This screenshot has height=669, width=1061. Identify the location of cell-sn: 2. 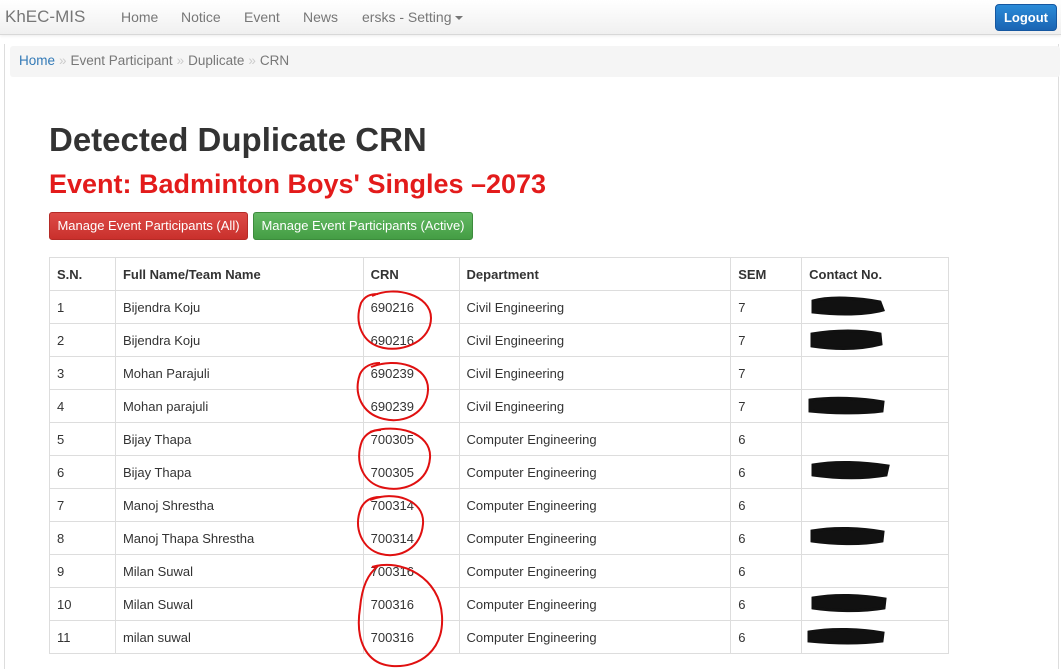
(82, 340).